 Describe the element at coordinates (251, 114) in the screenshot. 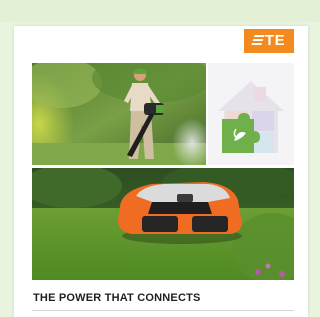

I see `puzzle-house-graphic` at that location.